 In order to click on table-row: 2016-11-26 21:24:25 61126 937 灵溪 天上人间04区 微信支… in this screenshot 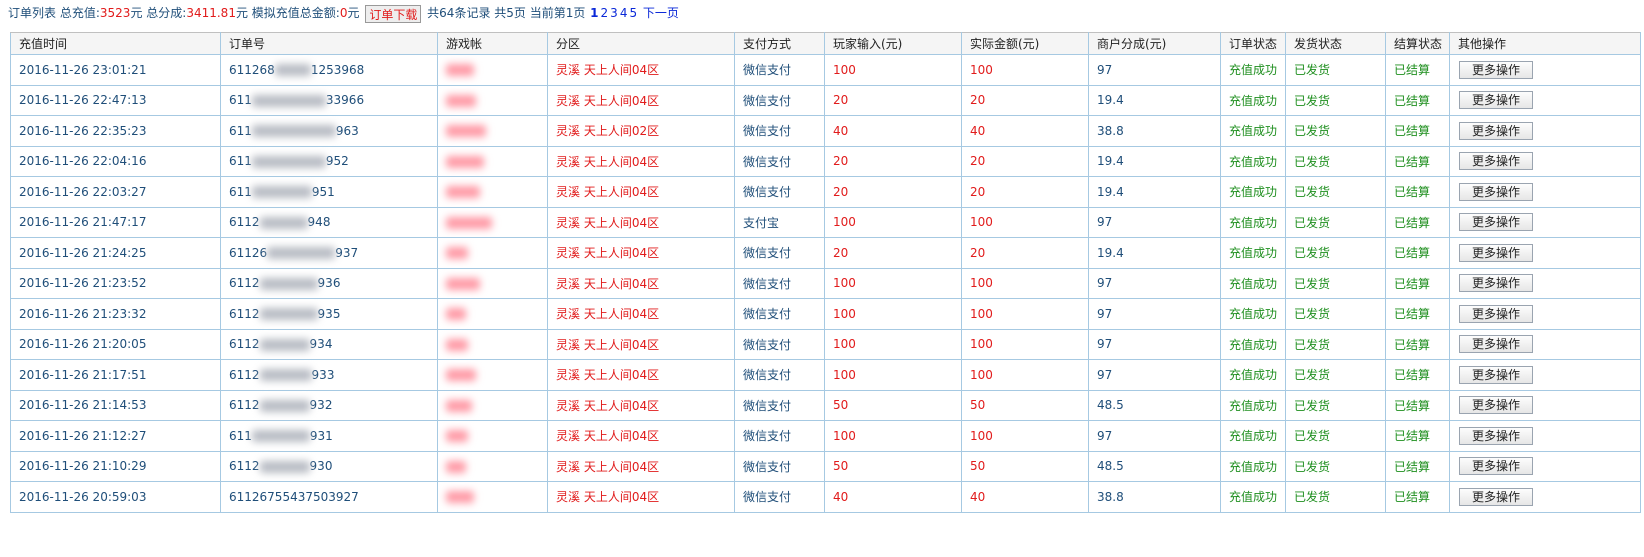, I will do `click(825, 253)`.